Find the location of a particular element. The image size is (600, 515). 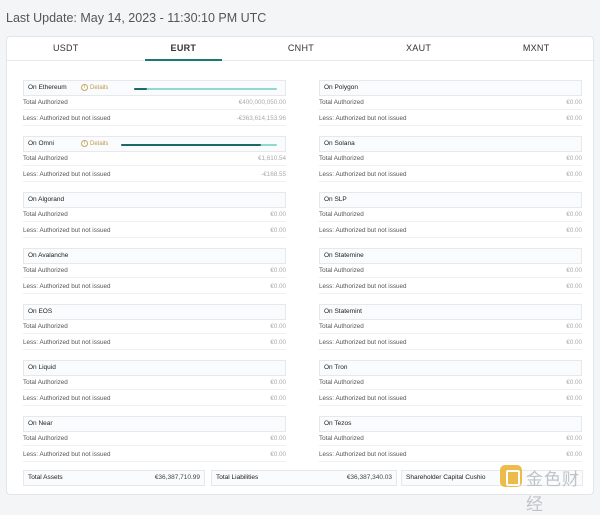

authorized-not-issued-value: -€168.55 is located at coordinates (273, 174).